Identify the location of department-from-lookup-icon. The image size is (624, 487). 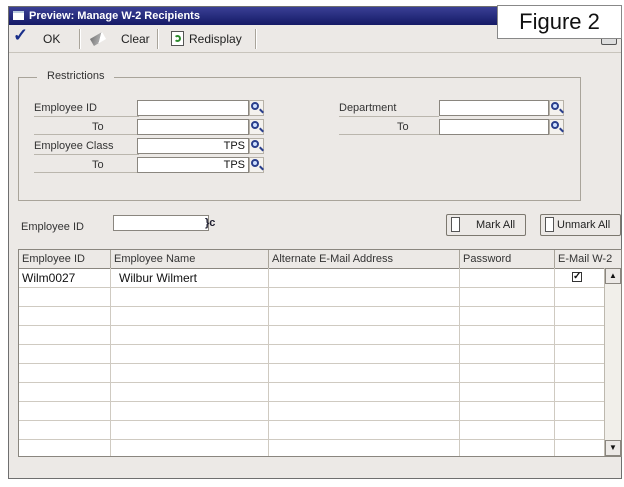
(556, 108).